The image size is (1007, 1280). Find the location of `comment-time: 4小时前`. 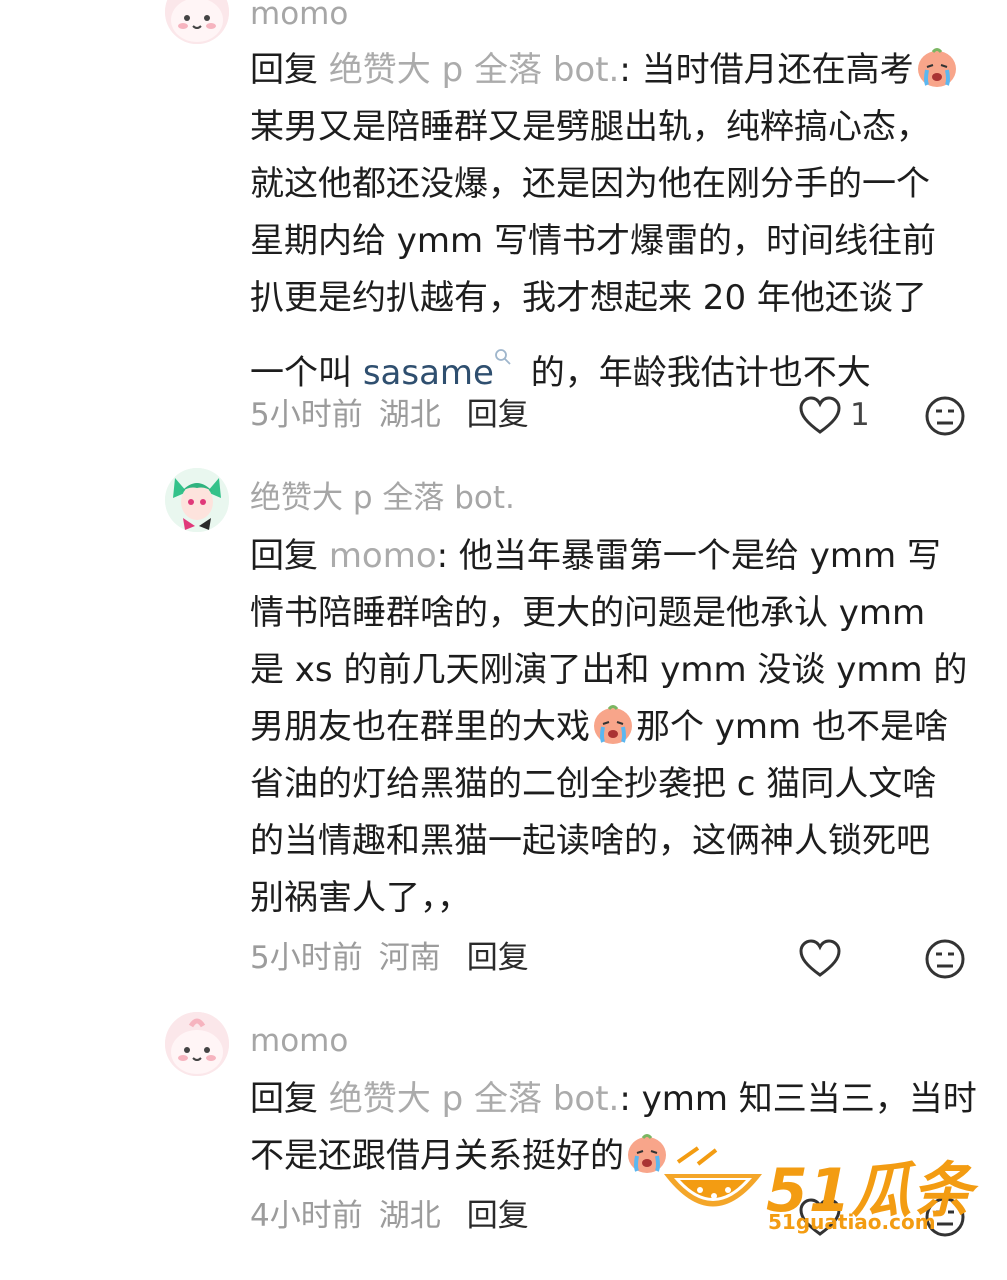

comment-time: 4小时前 is located at coordinates (306, 1216).